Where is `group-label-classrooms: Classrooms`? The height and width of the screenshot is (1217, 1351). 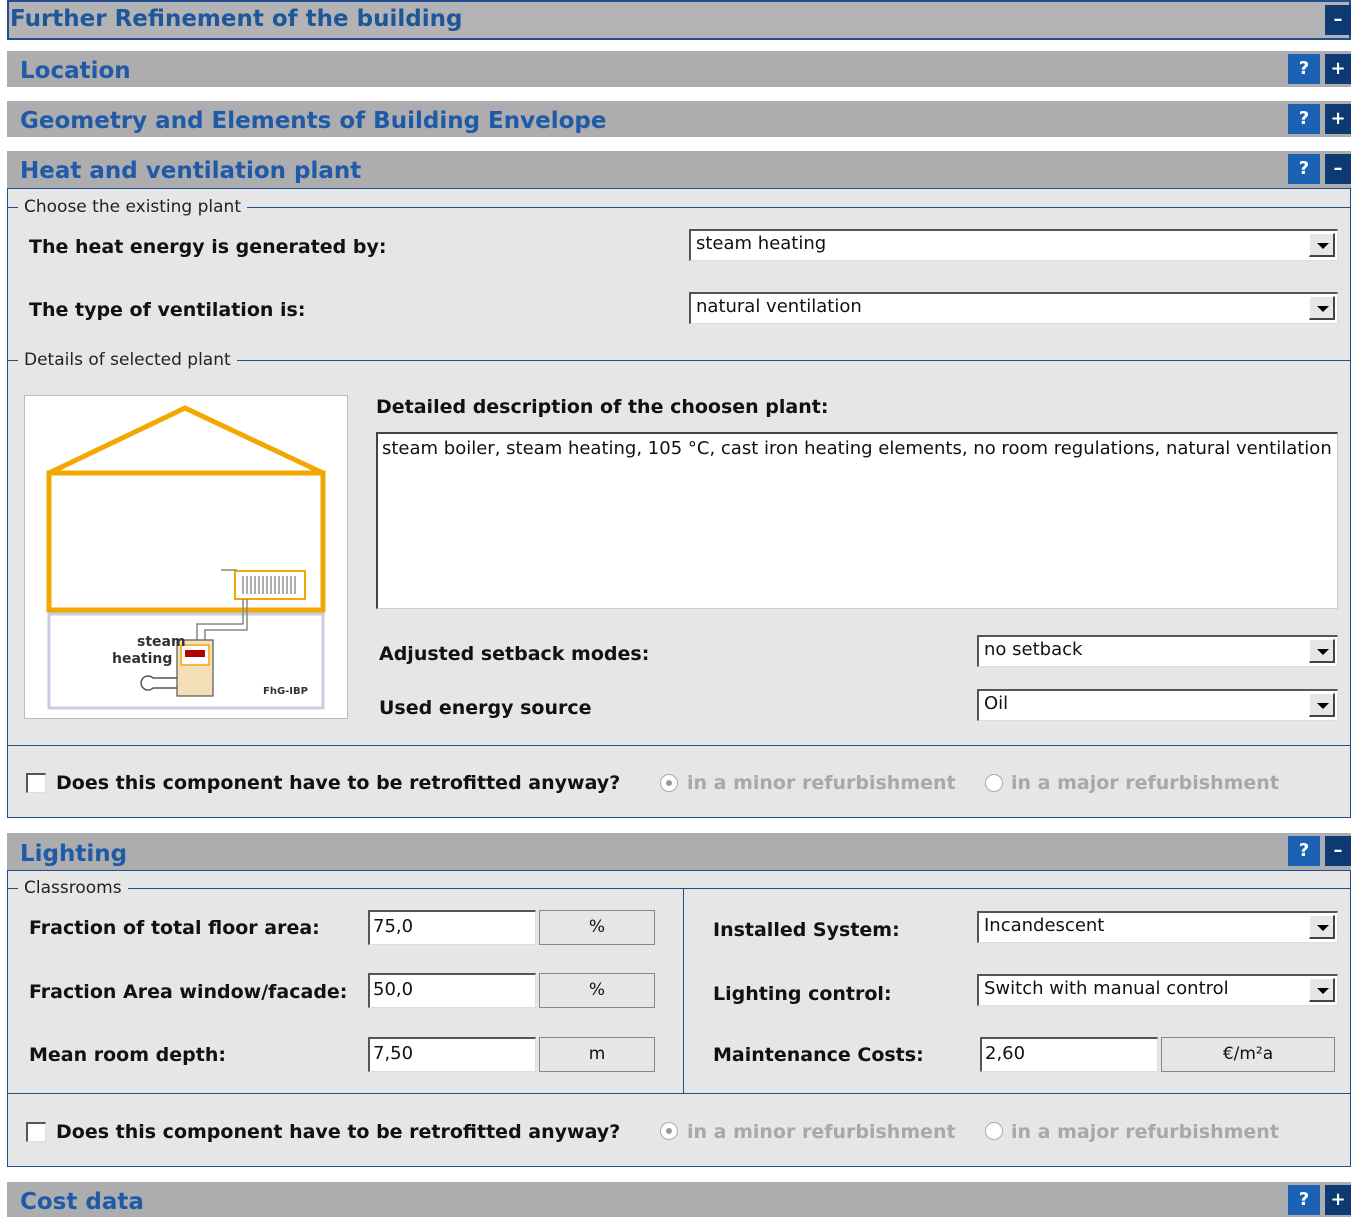 group-label-classrooms: Classrooms is located at coordinates (73, 888).